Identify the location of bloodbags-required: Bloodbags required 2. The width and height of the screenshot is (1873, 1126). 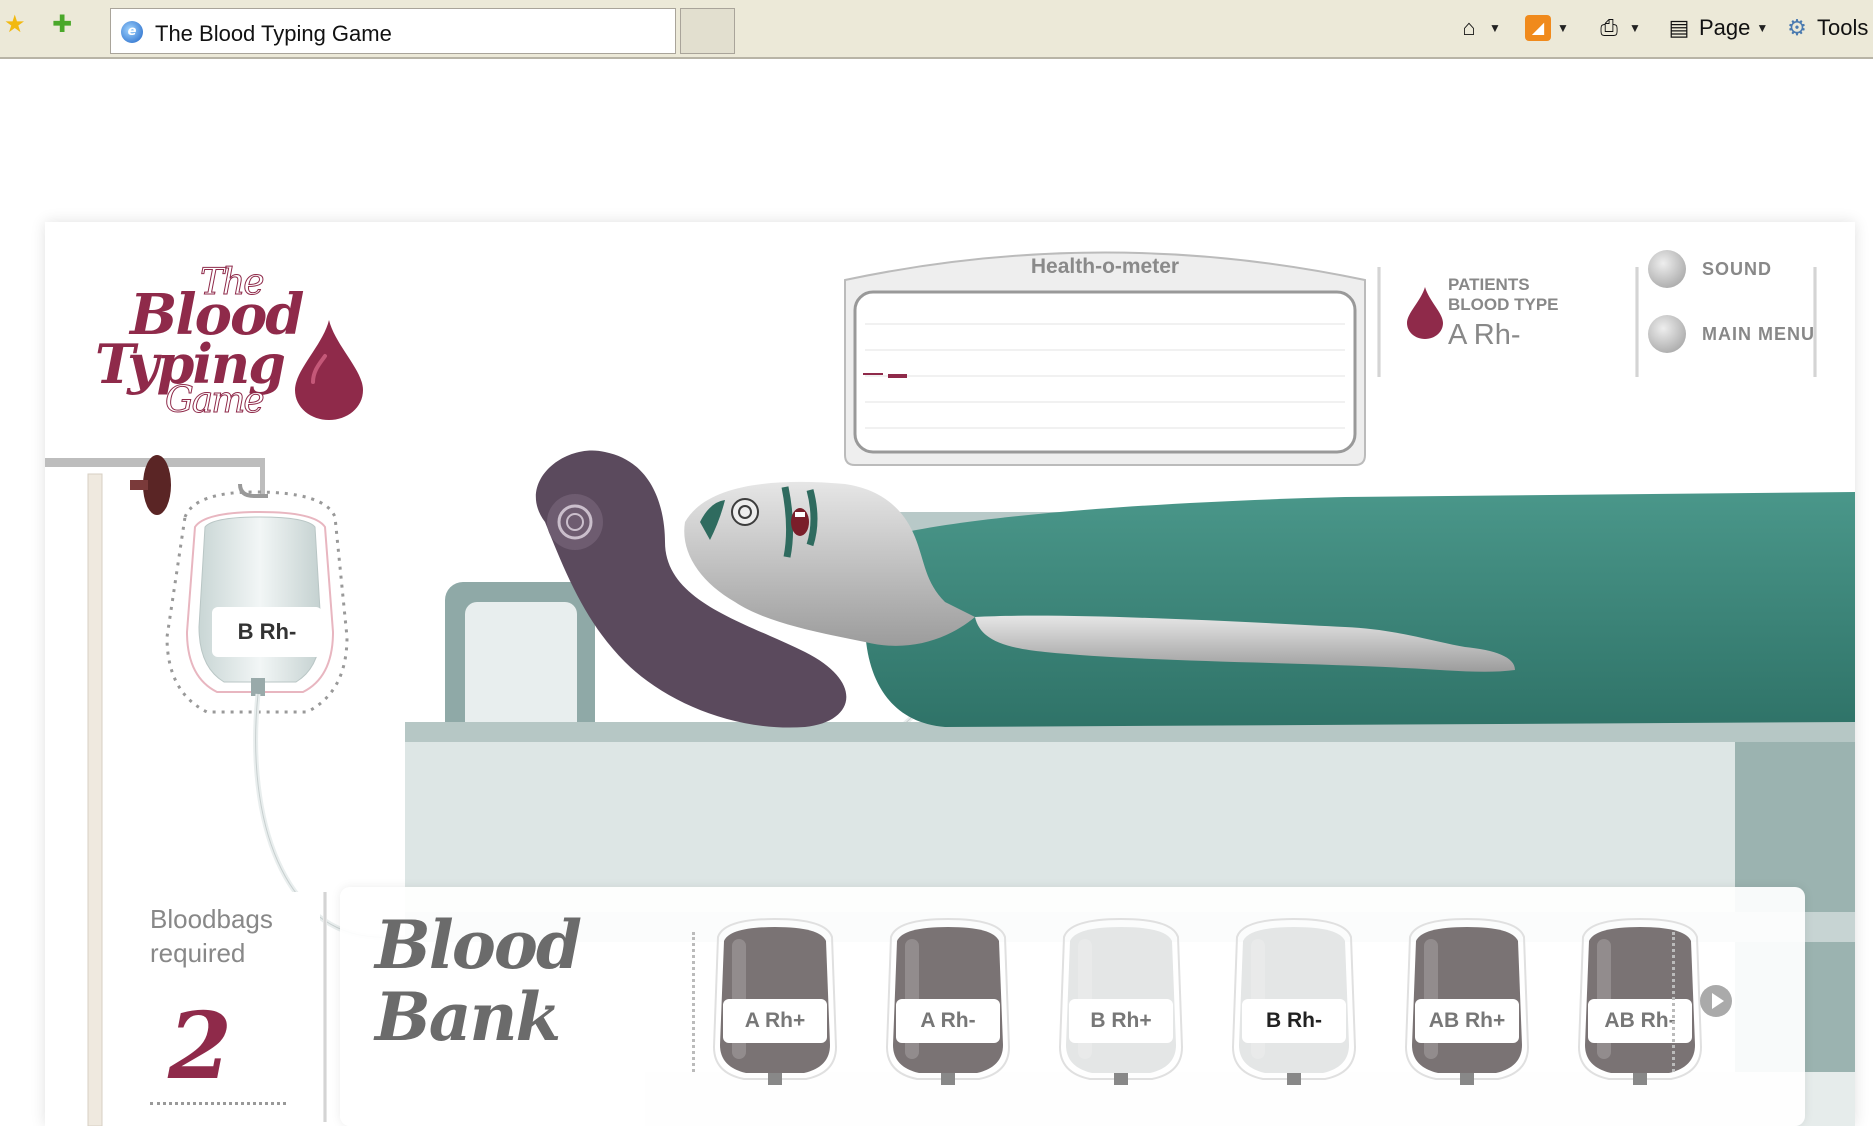
(220, 1009).